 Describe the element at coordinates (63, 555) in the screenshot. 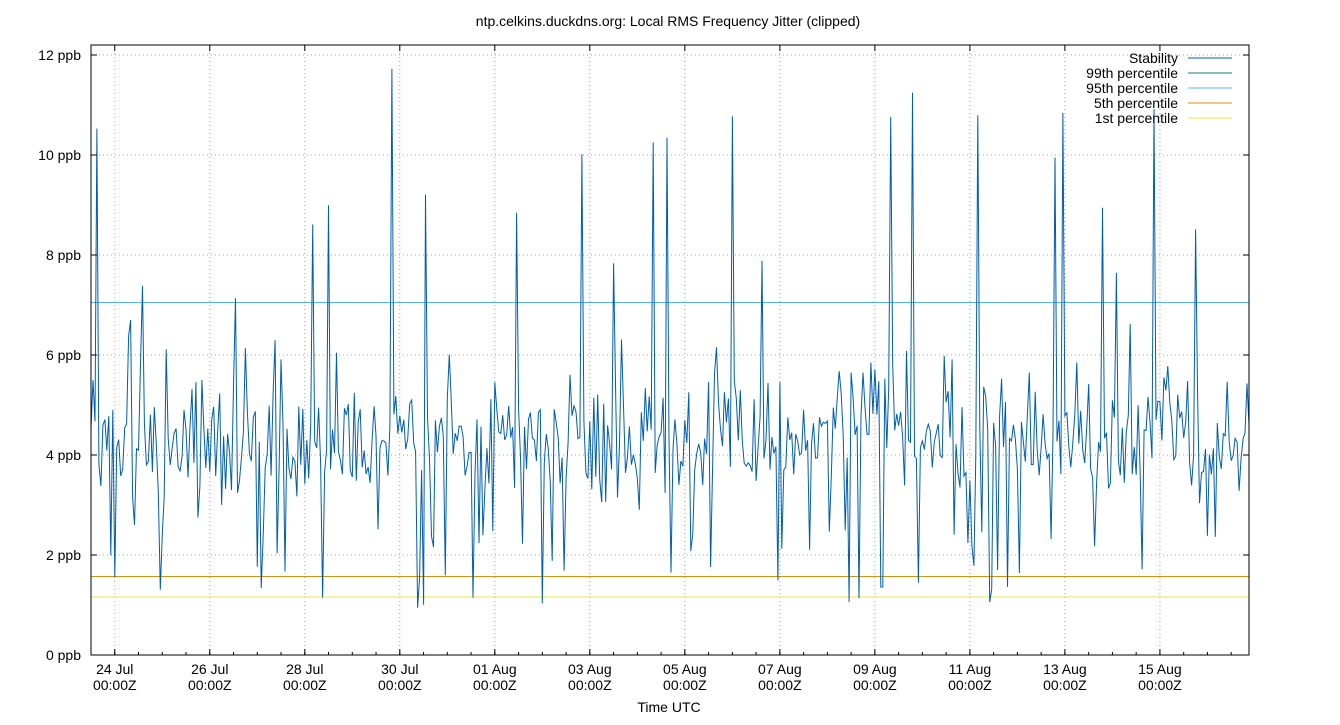

I see `y-tick-label: 2 ppb` at that location.